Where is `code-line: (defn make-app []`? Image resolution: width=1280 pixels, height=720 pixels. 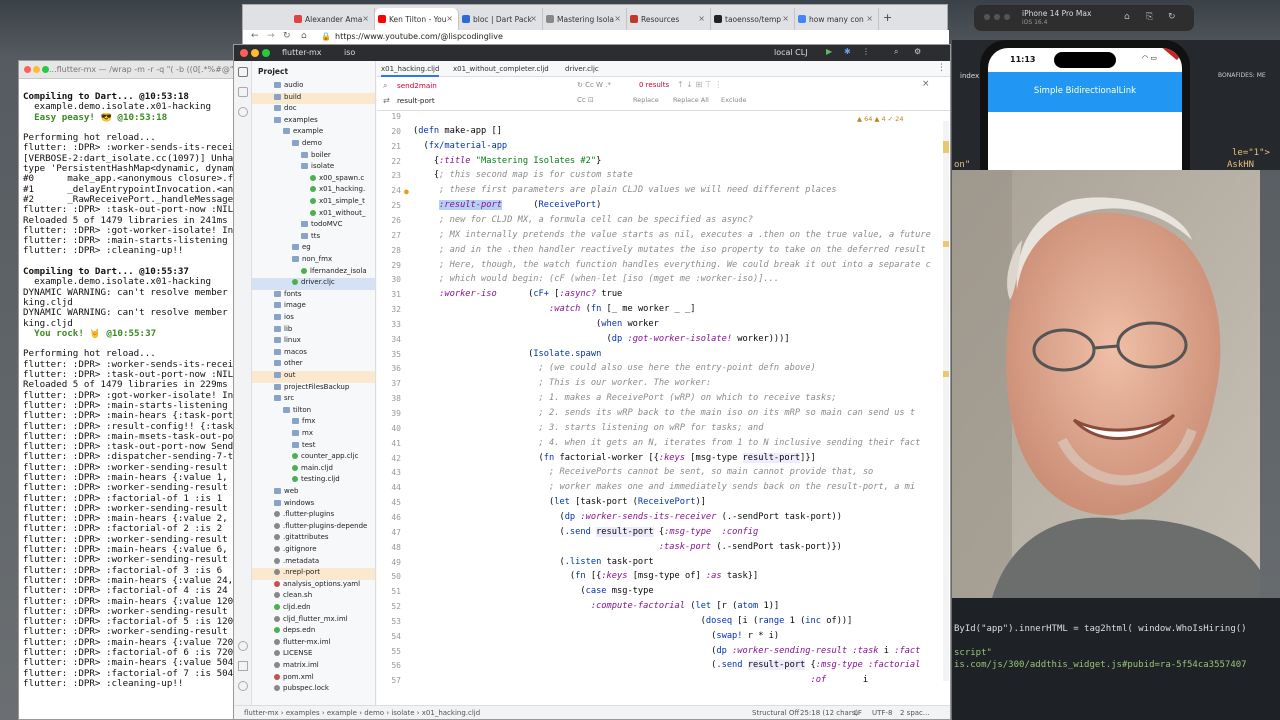 code-line: (defn make-app [] is located at coordinates (457, 133).